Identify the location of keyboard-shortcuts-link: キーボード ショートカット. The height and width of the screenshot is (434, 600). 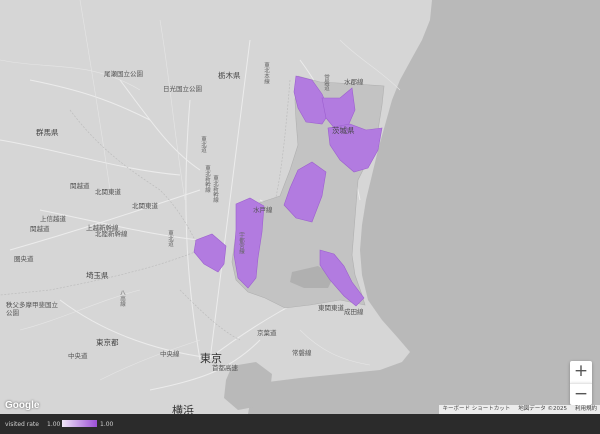
(476, 409).